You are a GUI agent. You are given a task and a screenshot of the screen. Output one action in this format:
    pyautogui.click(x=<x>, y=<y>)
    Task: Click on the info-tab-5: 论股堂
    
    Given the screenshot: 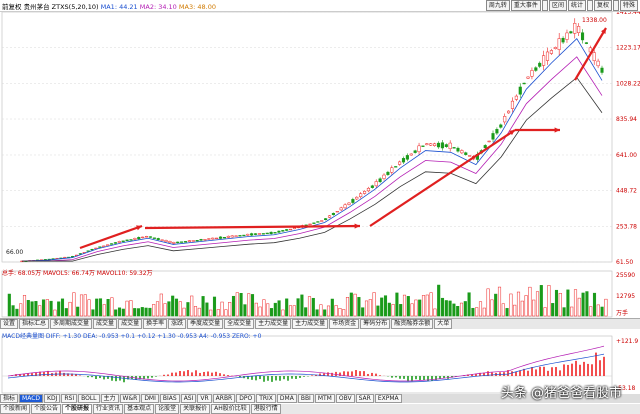 What is the action you would take?
    pyautogui.click(x=167, y=409)
    